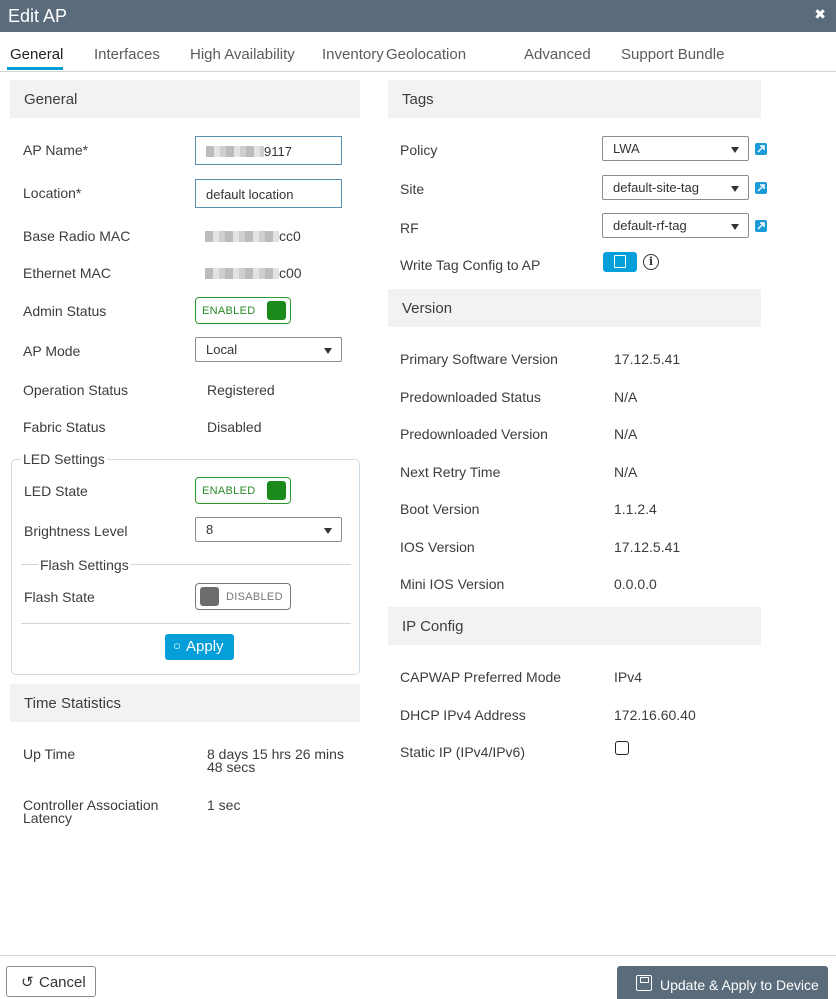  What do you see at coordinates (437, 547) in the screenshot?
I see `ios-version-label: IOS Version` at bounding box center [437, 547].